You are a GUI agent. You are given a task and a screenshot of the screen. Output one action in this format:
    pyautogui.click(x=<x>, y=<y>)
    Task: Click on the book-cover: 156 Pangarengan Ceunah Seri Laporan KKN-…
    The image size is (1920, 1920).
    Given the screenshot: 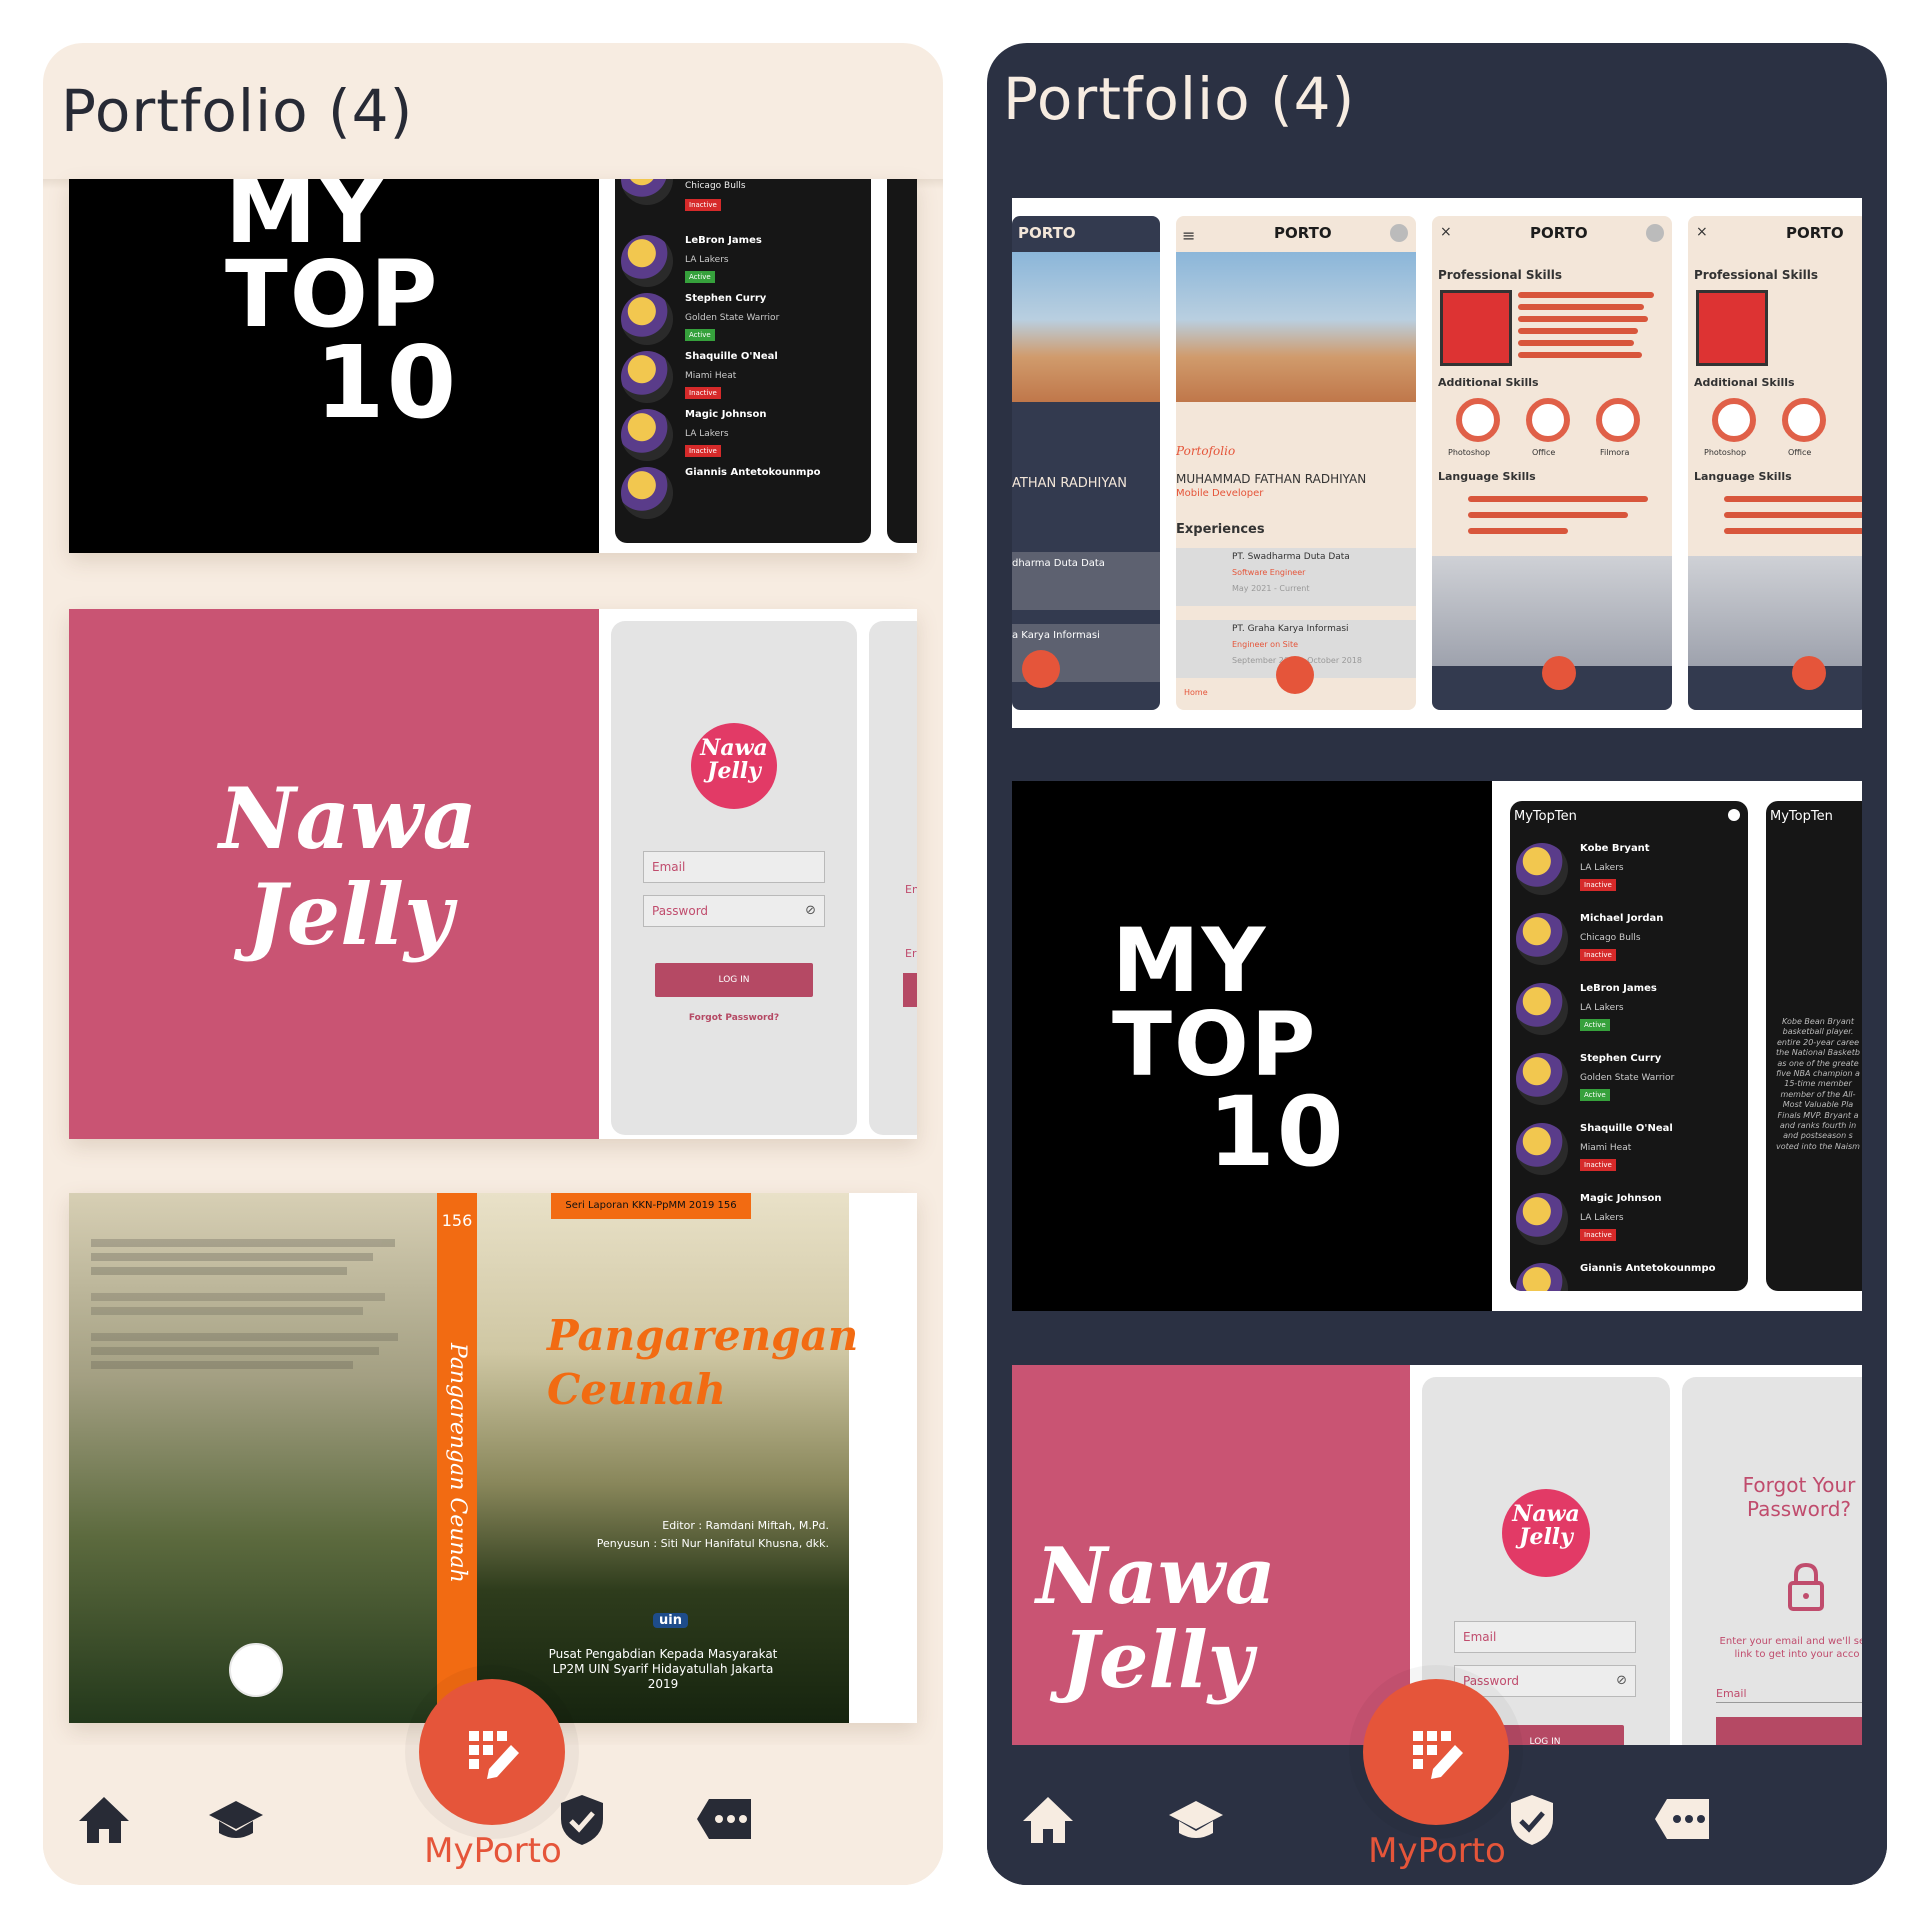 What is the action you would take?
    pyautogui.click(x=463, y=1458)
    